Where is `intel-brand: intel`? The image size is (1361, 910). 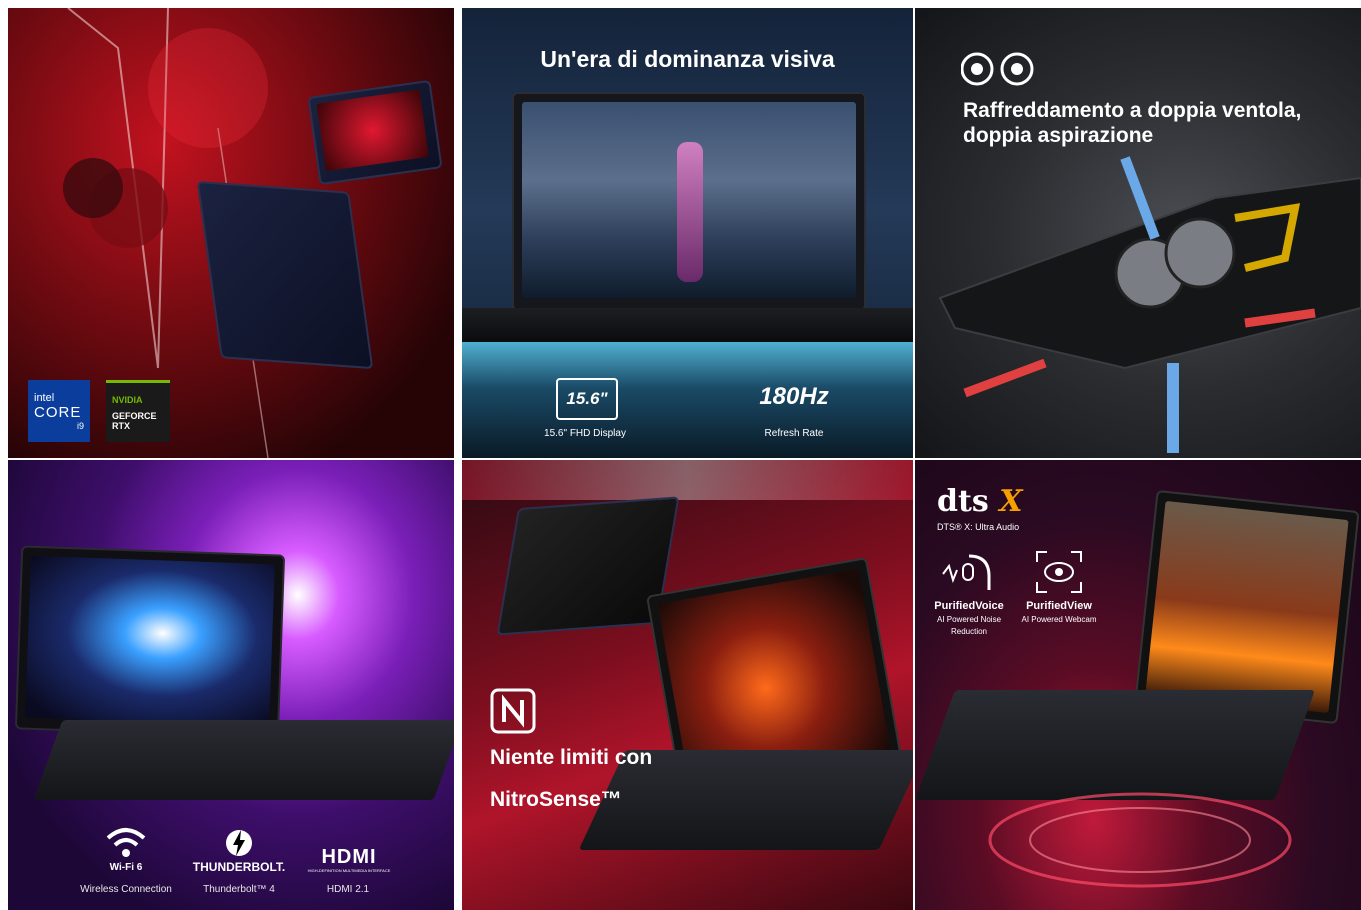 intel-brand: intel is located at coordinates (44, 397).